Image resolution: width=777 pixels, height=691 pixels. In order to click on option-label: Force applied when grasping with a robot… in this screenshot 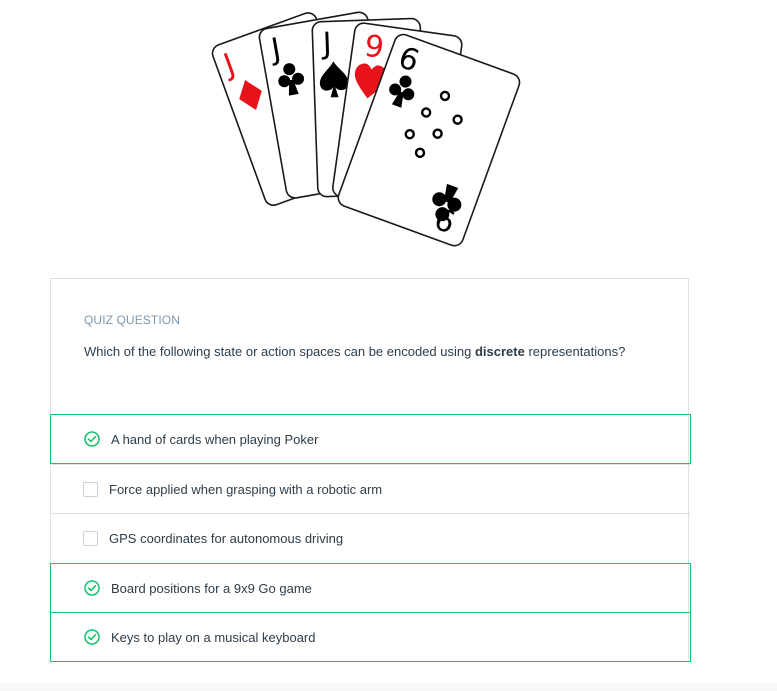, I will do `click(246, 489)`.